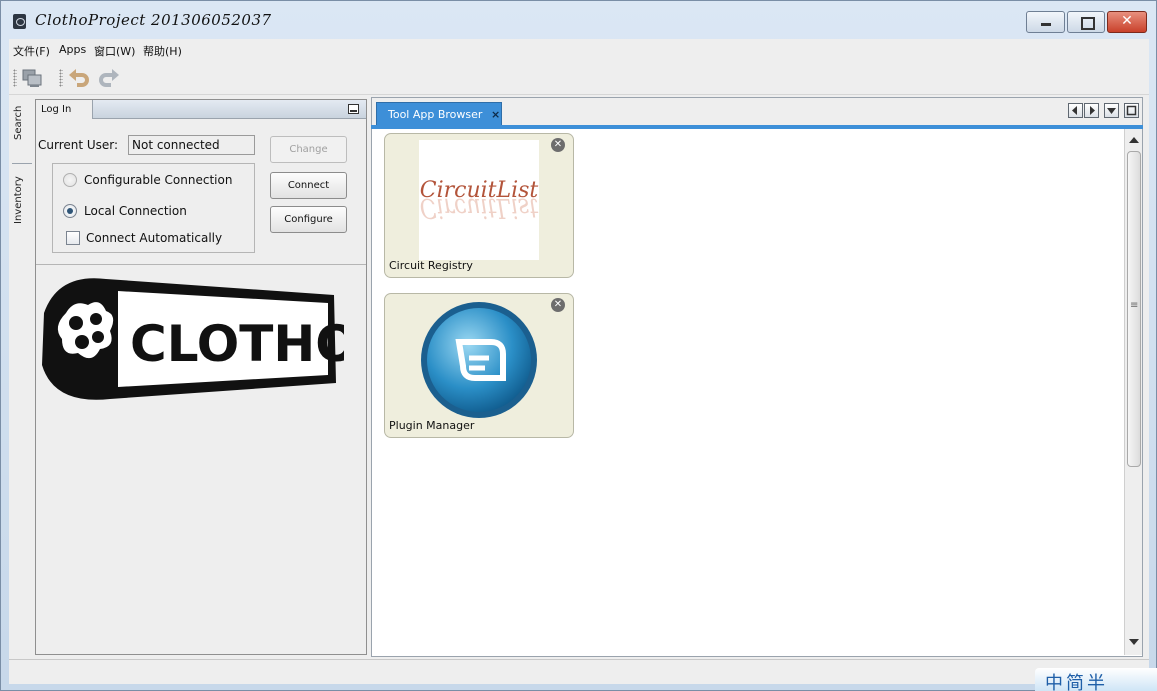 The image size is (1157, 691). What do you see at coordinates (15, 78) in the screenshot?
I see `toolbar-grip` at bounding box center [15, 78].